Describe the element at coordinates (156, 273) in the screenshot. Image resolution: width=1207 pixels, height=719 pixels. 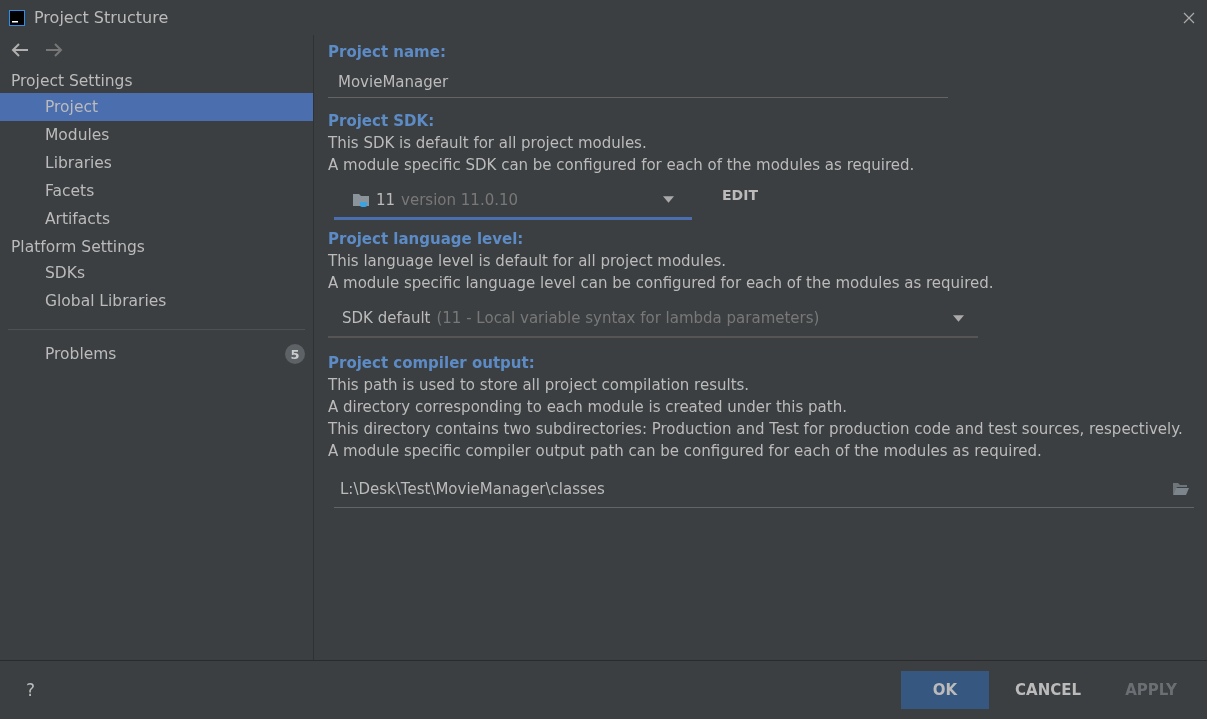
I see `sidebar-item: SDKs` at that location.